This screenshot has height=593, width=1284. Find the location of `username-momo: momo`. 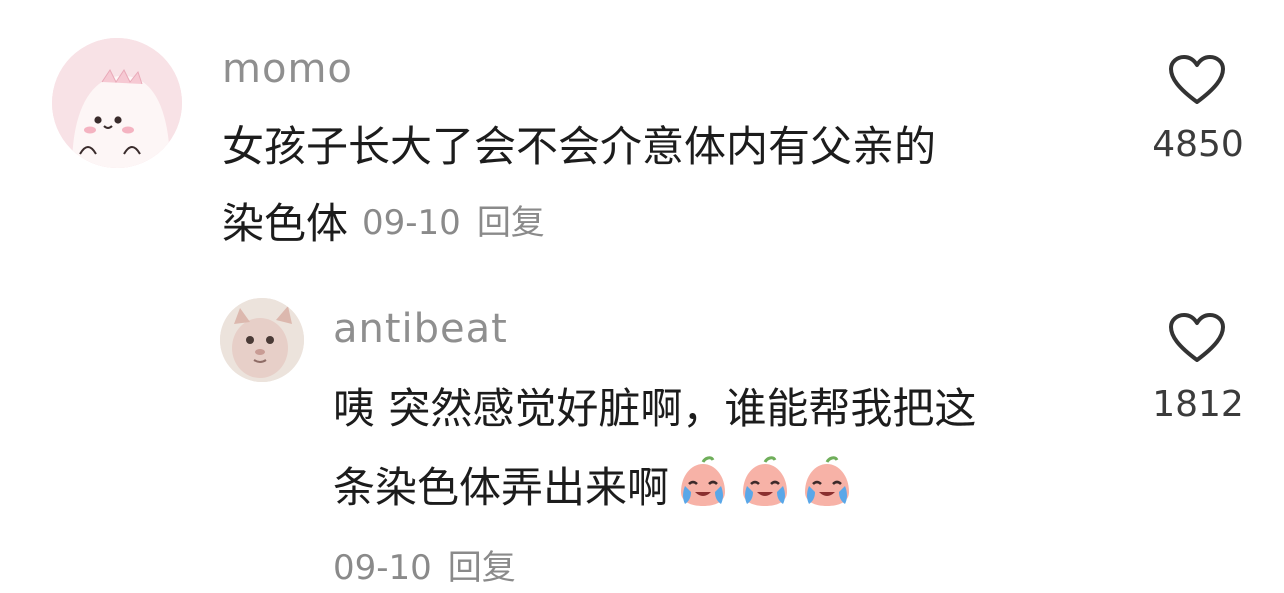

username-momo: momo is located at coordinates (287, 69).